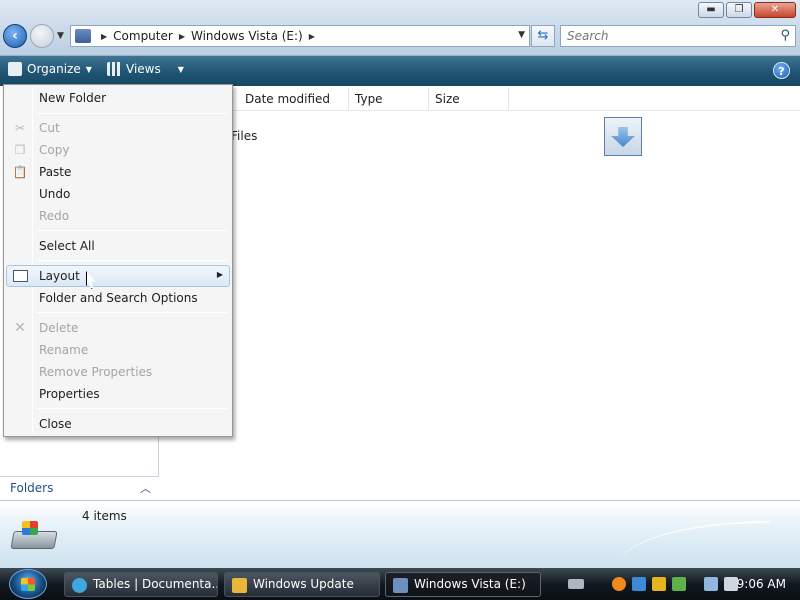 The width and height of the screenshot is (800, 600). I want to click on menu-item-undo: Undo, so click(118, 194).